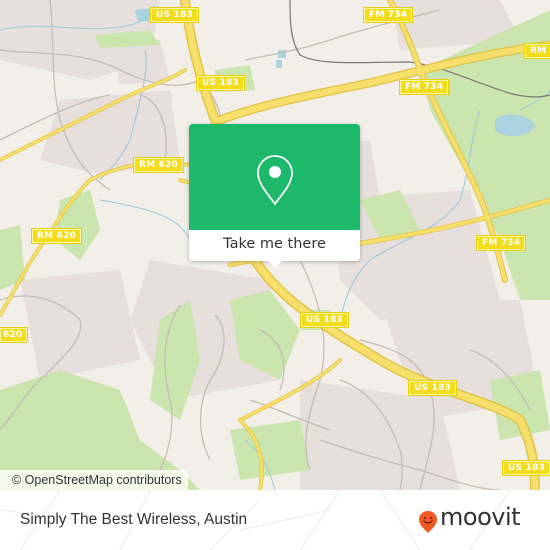 The width and height of the screenshot is (550, 550). Describe the element at coordinates (275, 180) in the screenshot. I see `map-pin-icon` at that location.